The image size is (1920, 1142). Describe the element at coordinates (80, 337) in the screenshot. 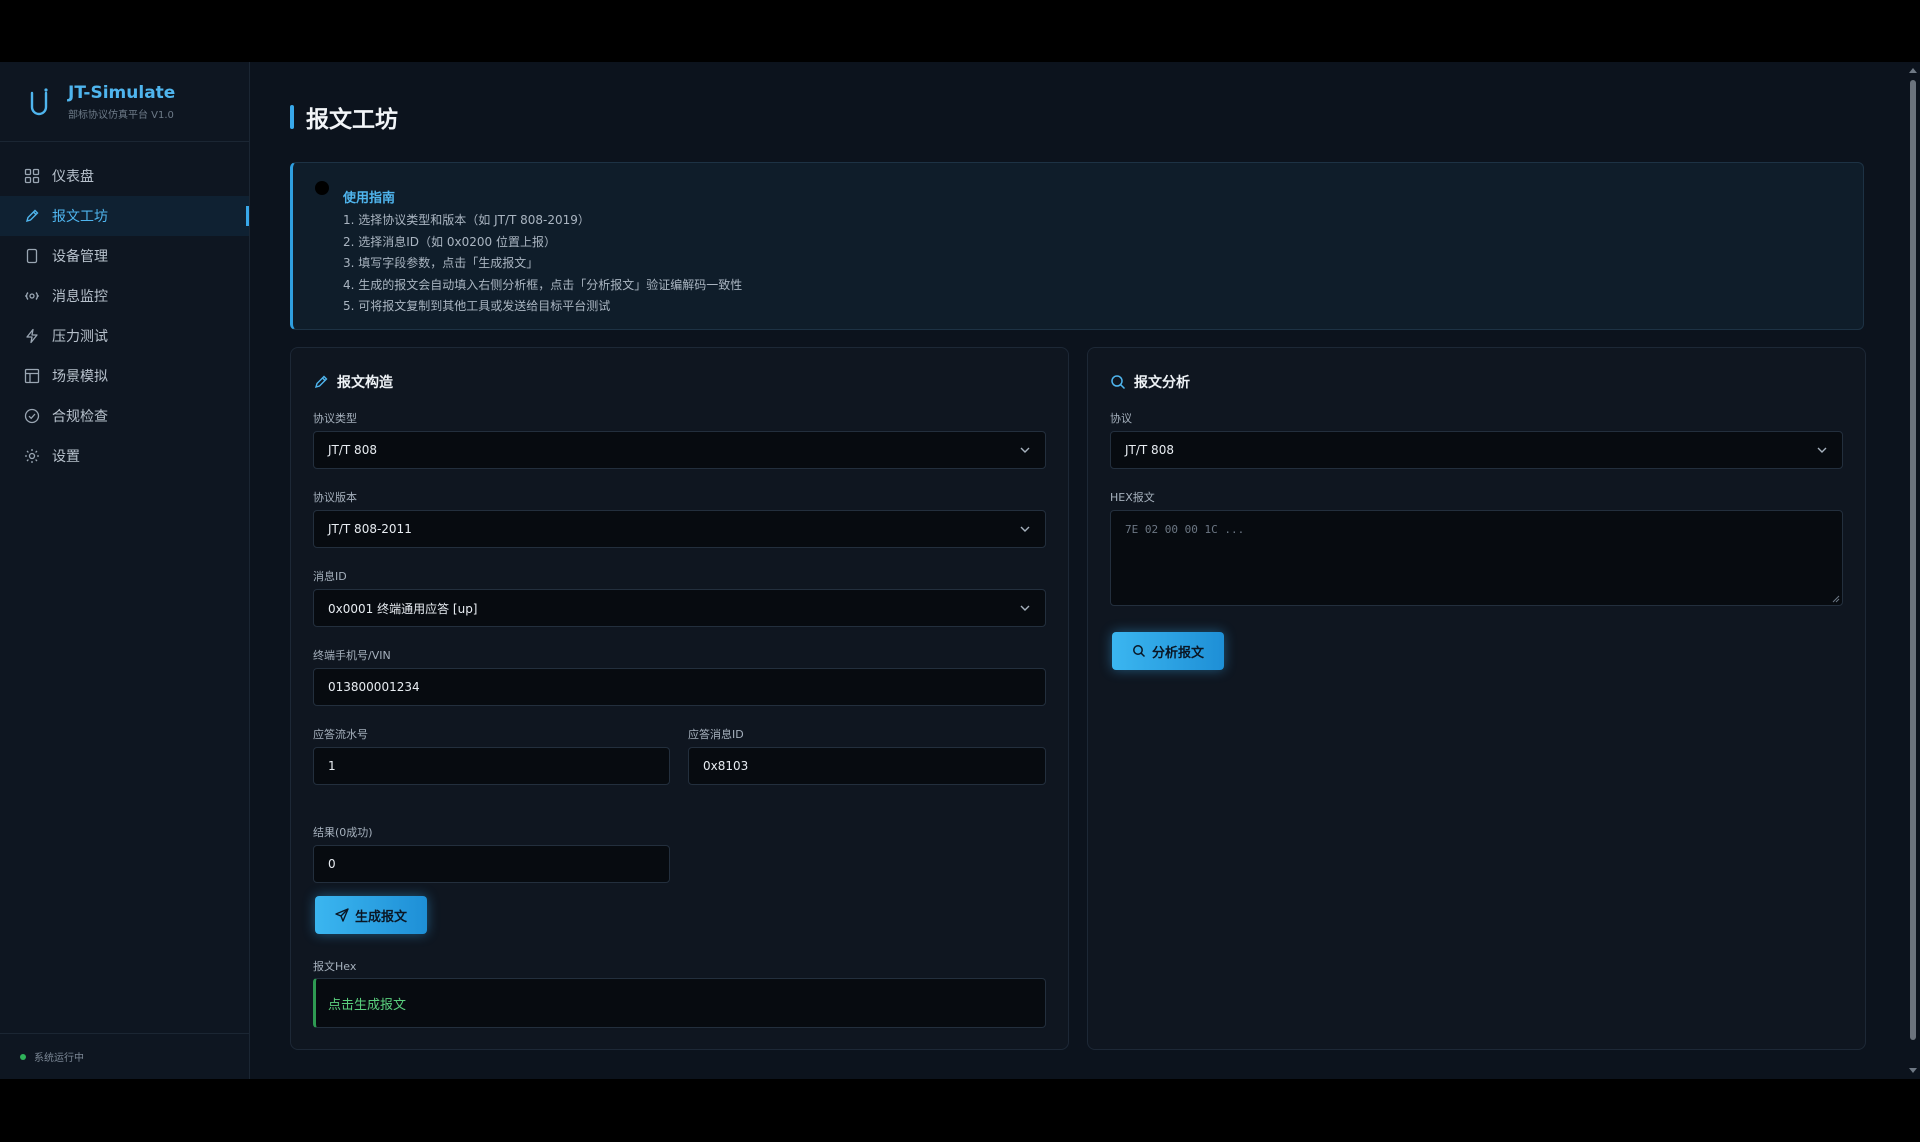

I see `sidebar-item-label: 压力测试` at that location.